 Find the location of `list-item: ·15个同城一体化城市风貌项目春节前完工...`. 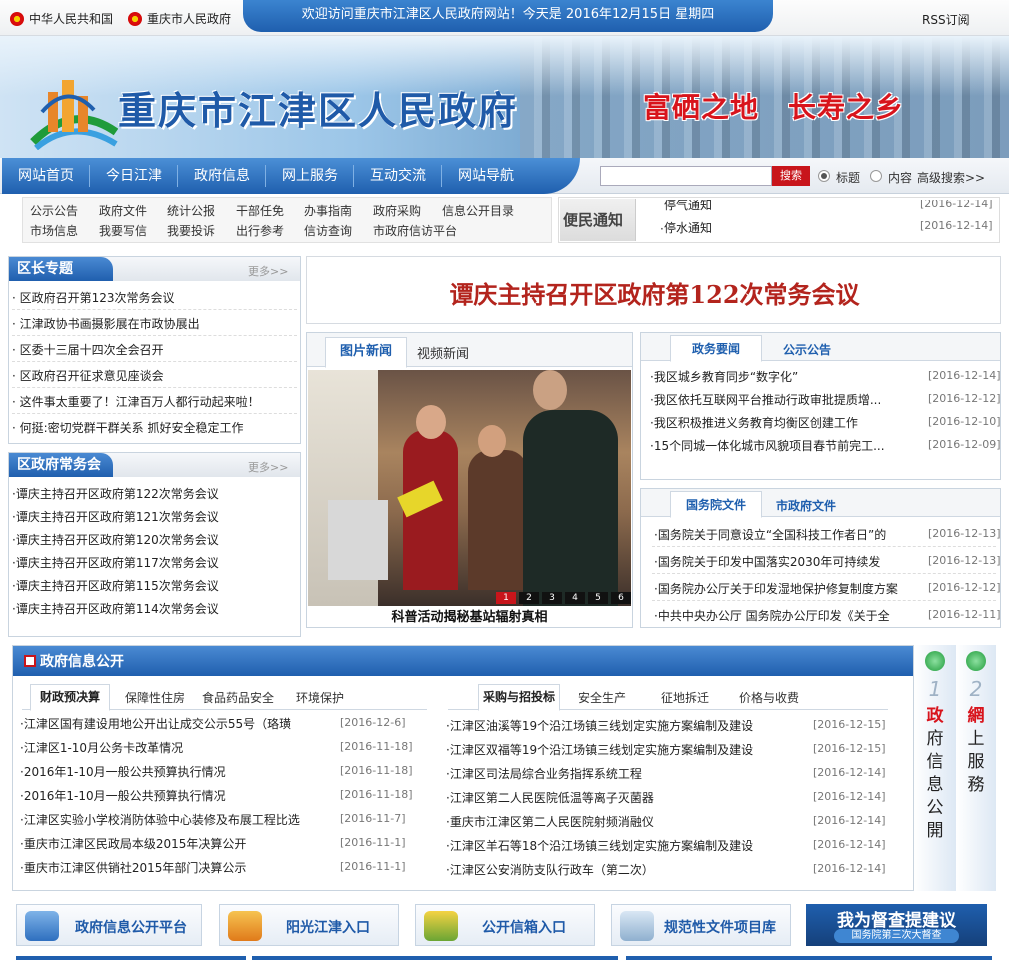

list-item: ·15个同城一体化城市风貌项目春节前完工... is located at coordinates (770, 445).